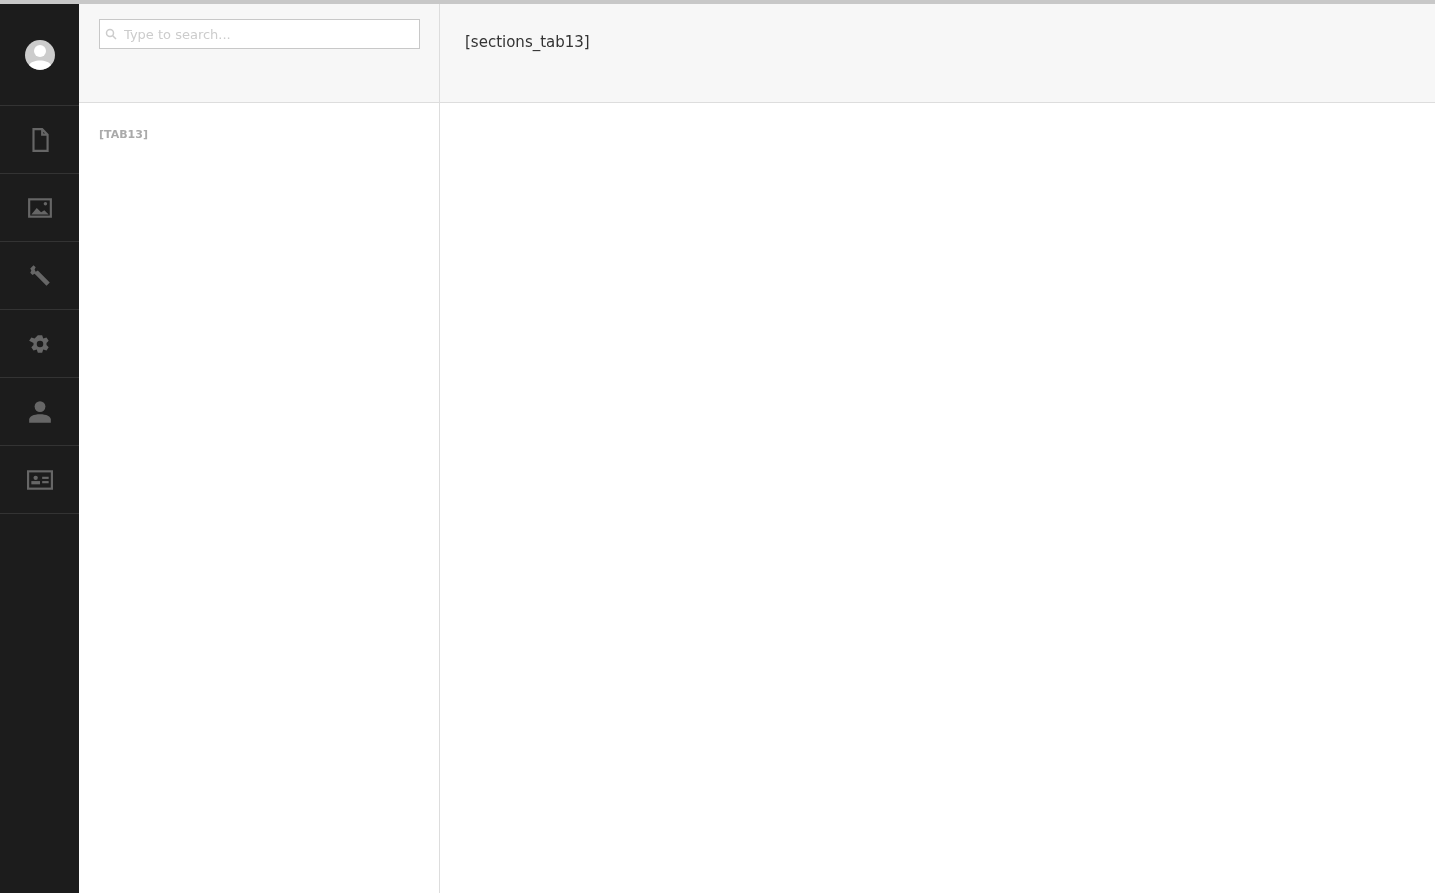 The image size is (1435, 893). What do you see at coordinates (527, 42) in the screenshot?
I see `content-title: [sections_tab13]` at bounding box center [527, 42].